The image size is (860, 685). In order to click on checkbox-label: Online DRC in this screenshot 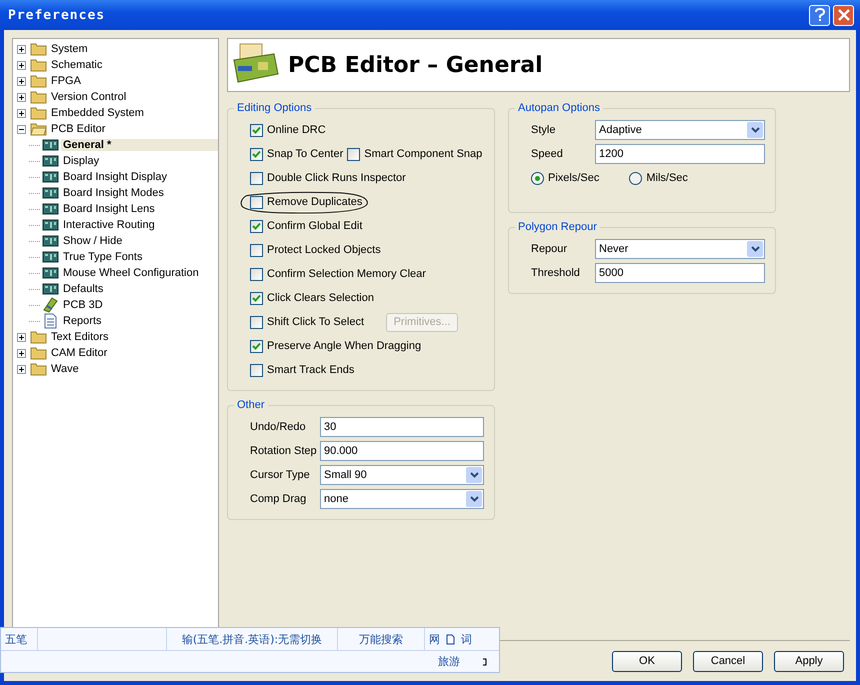, I will do `click(296, 130)`.